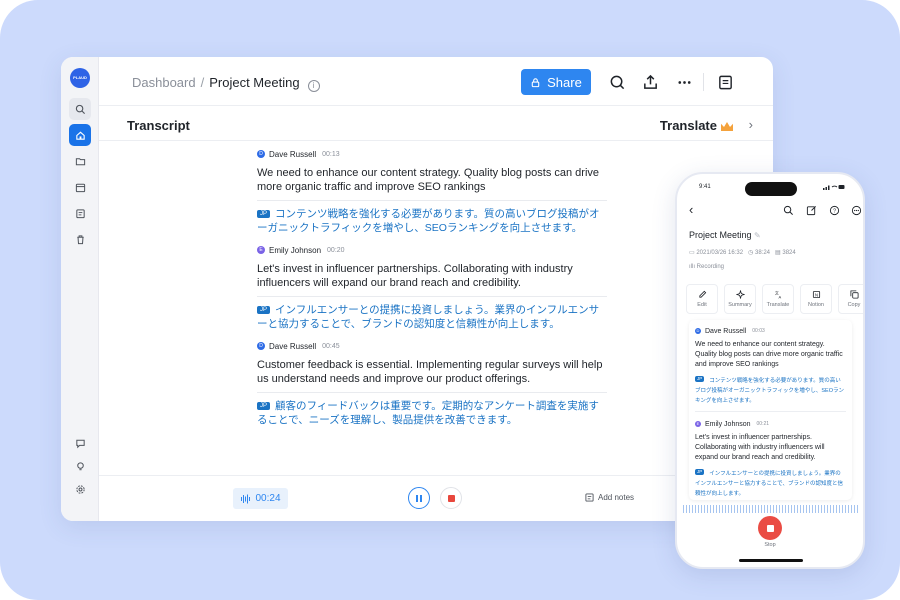 The width and height of the screenshot is (900, 600). What do you see at coordinates (432, 250) in the screenshot?
I see `speaker-row: E Emily Johnson 00:20` at bounding box center [432, 250].